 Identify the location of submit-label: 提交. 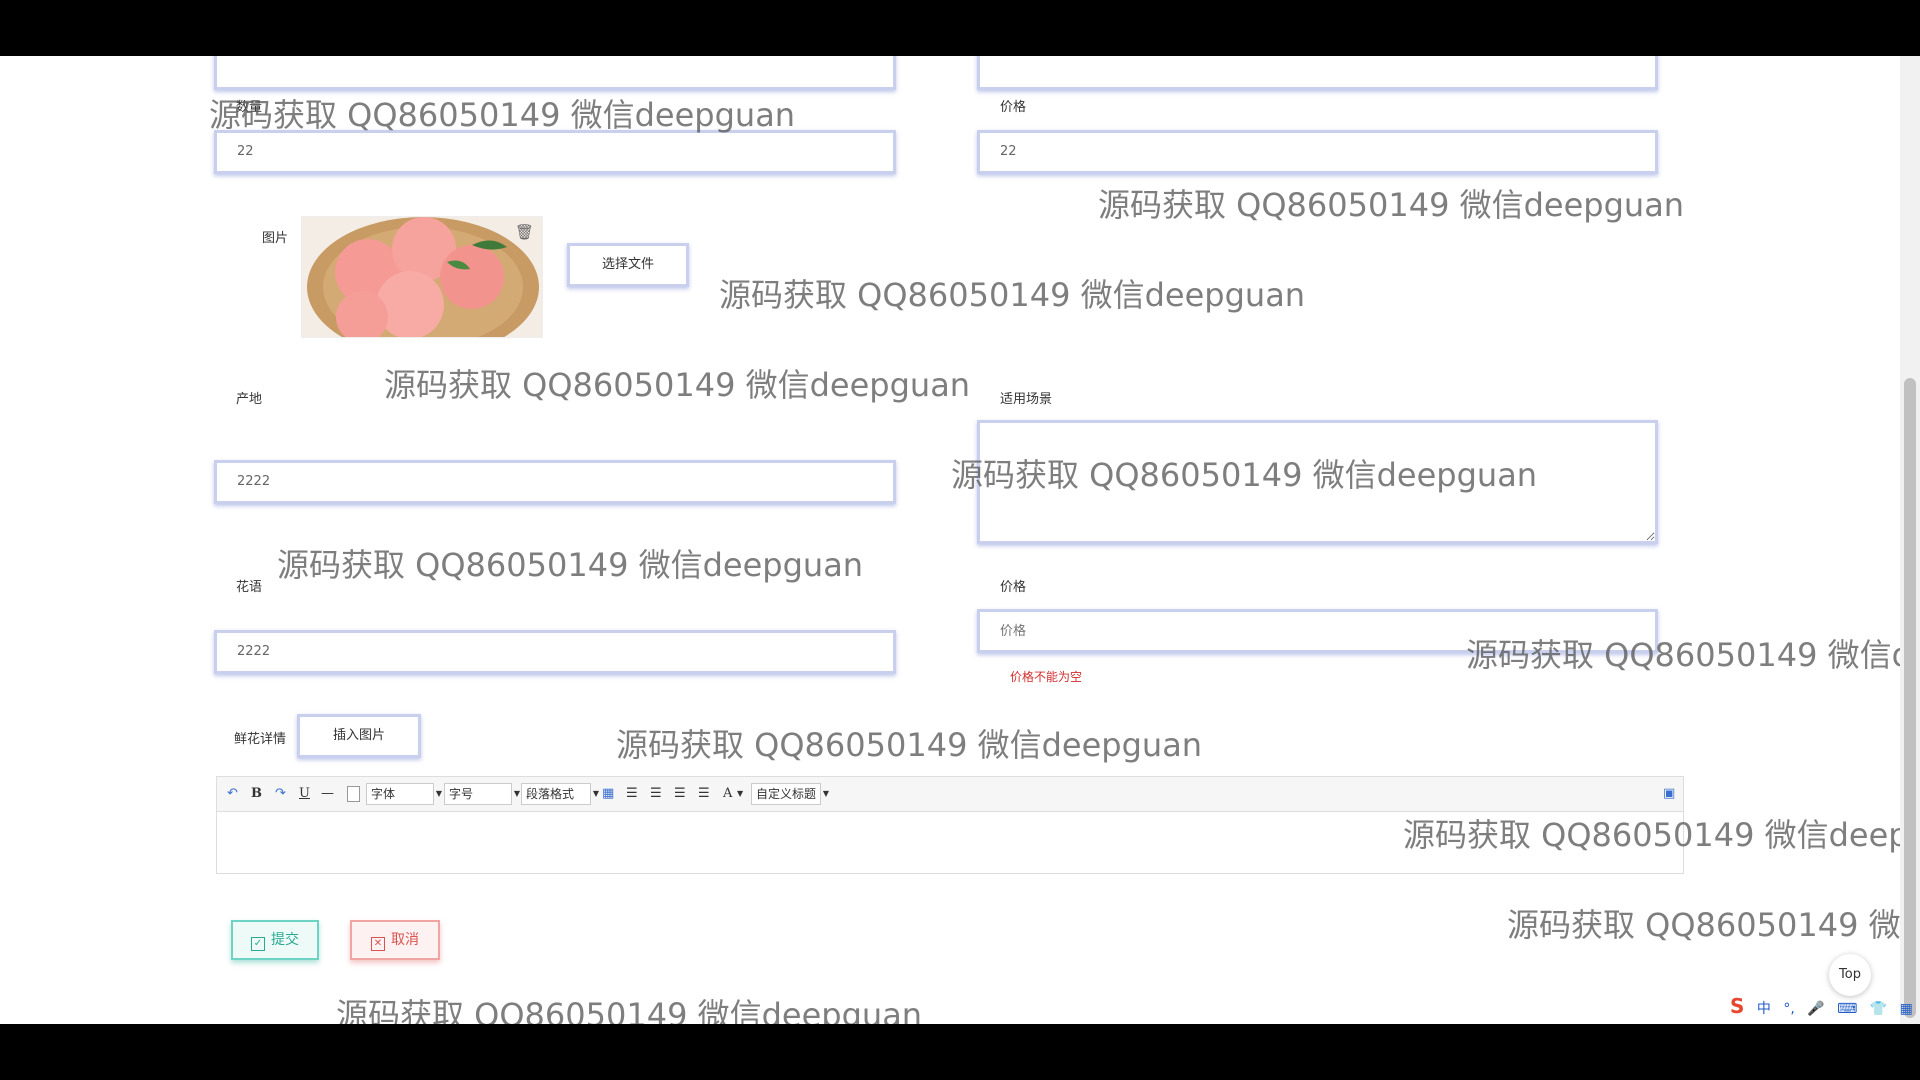
(285, 939).